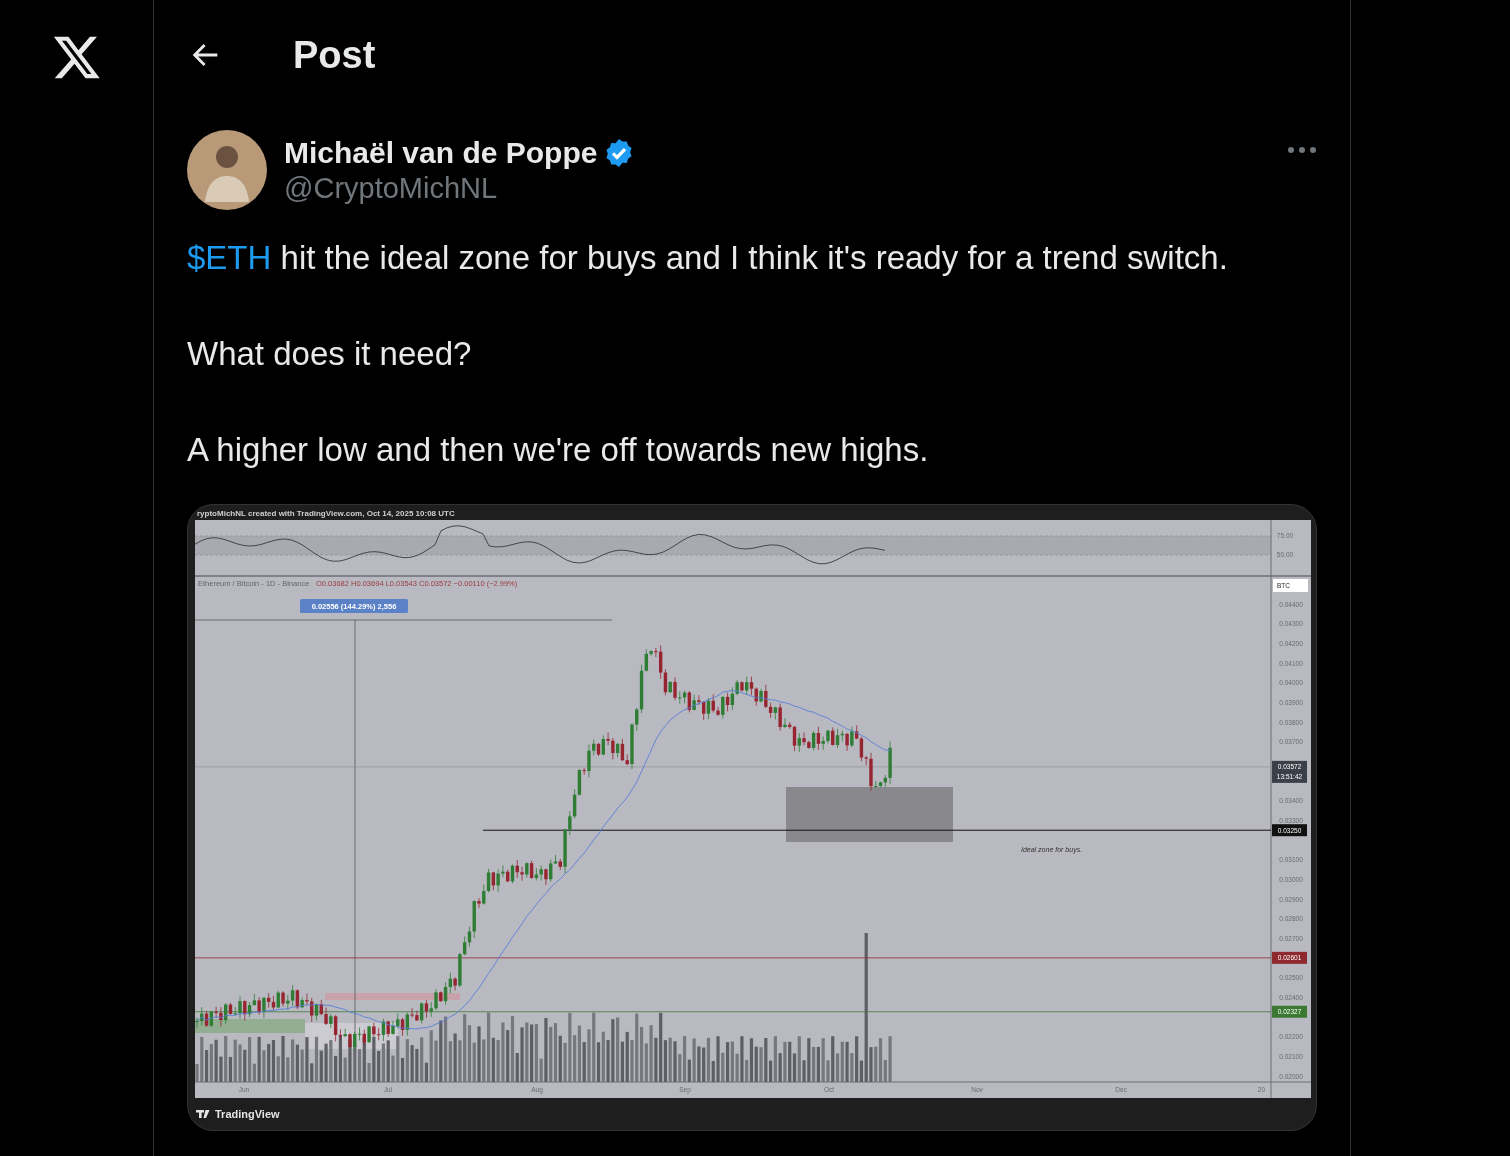  Describe the element at coordinates (330, 354) in the screenshot. I see `post-text: What does it need?` at that location.